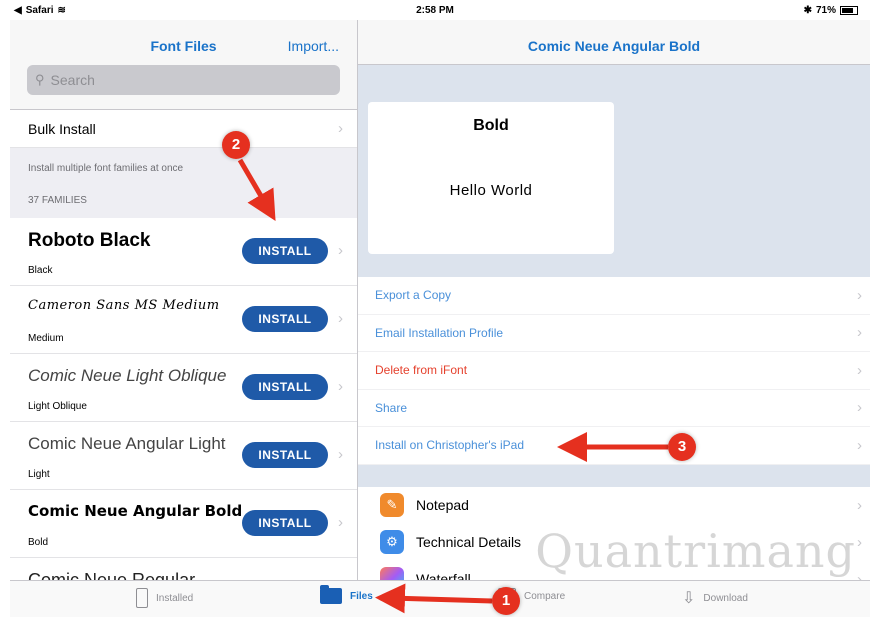 The height and width of the screenshot is (617, 870). I want to click on annotation-badge-2: 2, so click(236, 145).